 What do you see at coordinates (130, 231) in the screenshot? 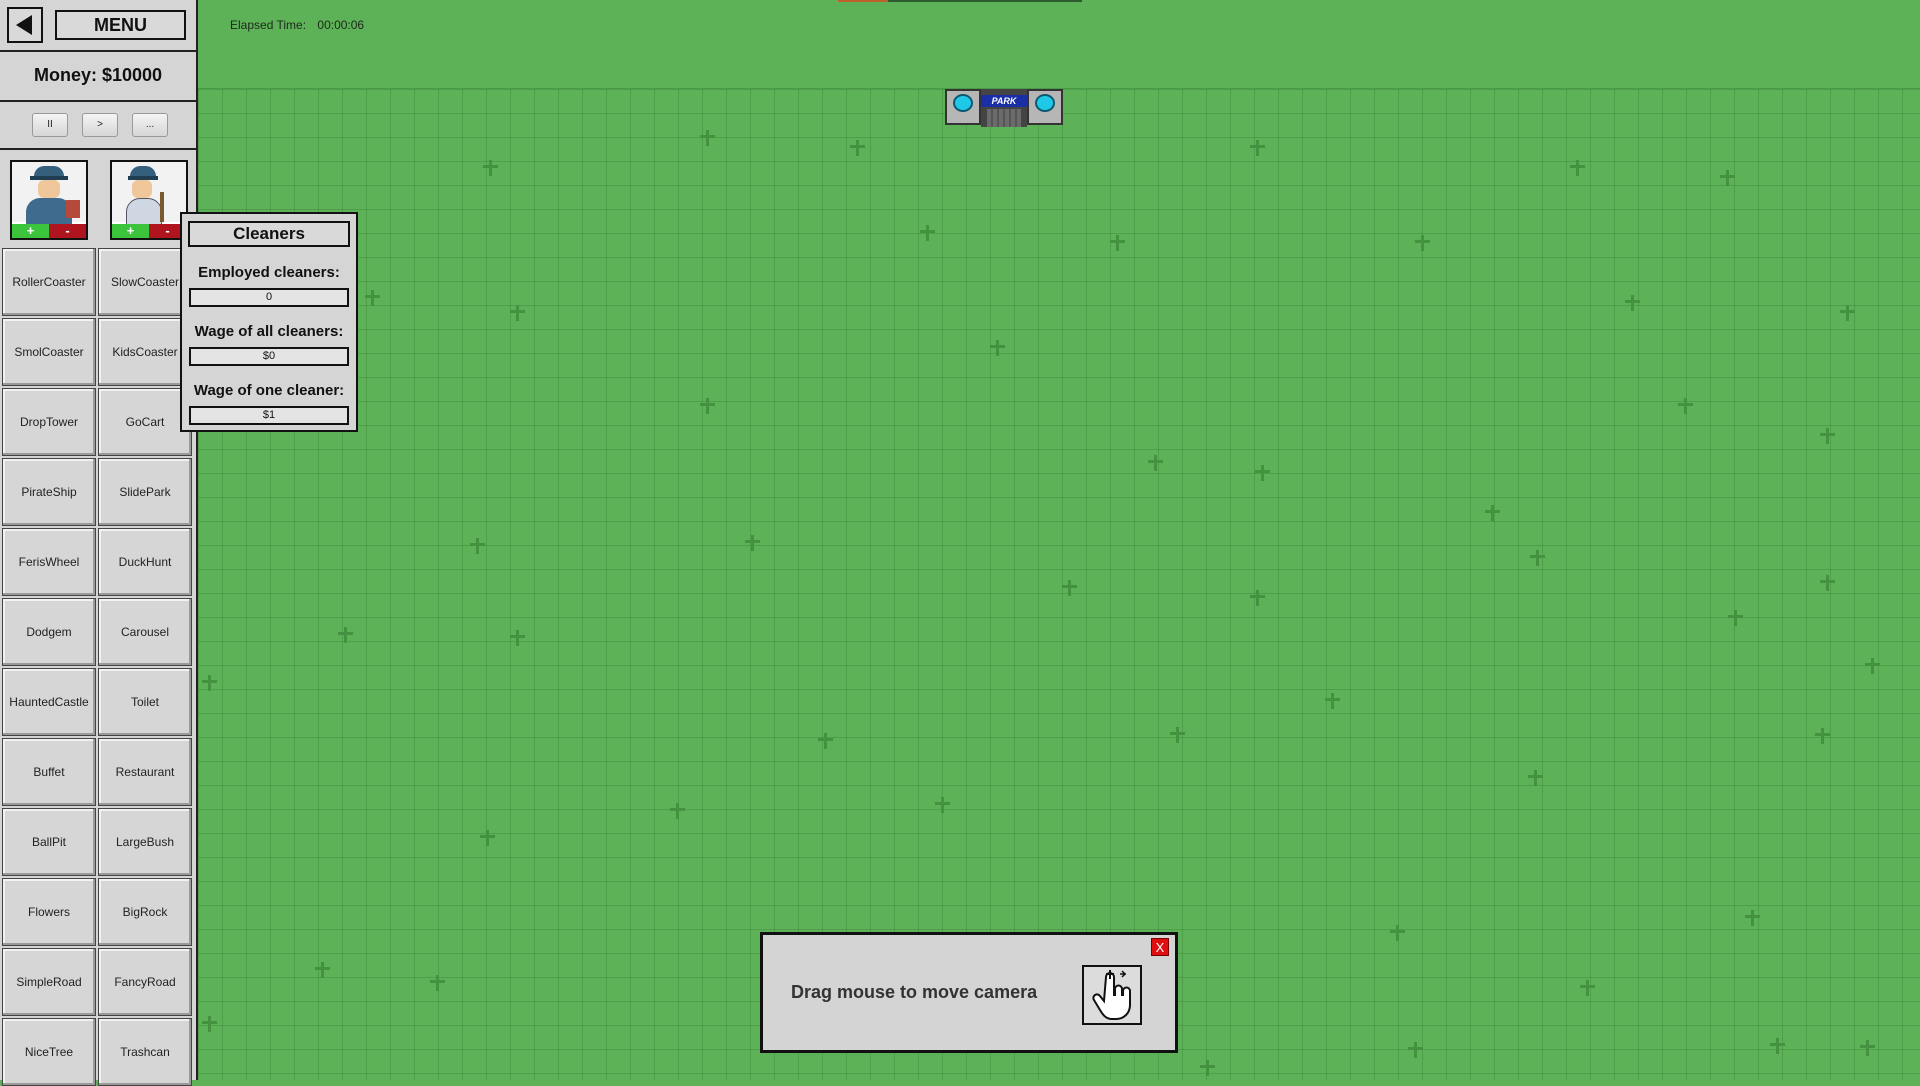
I see `hire-cleaner-button: +` at bounding box center [130, 231].